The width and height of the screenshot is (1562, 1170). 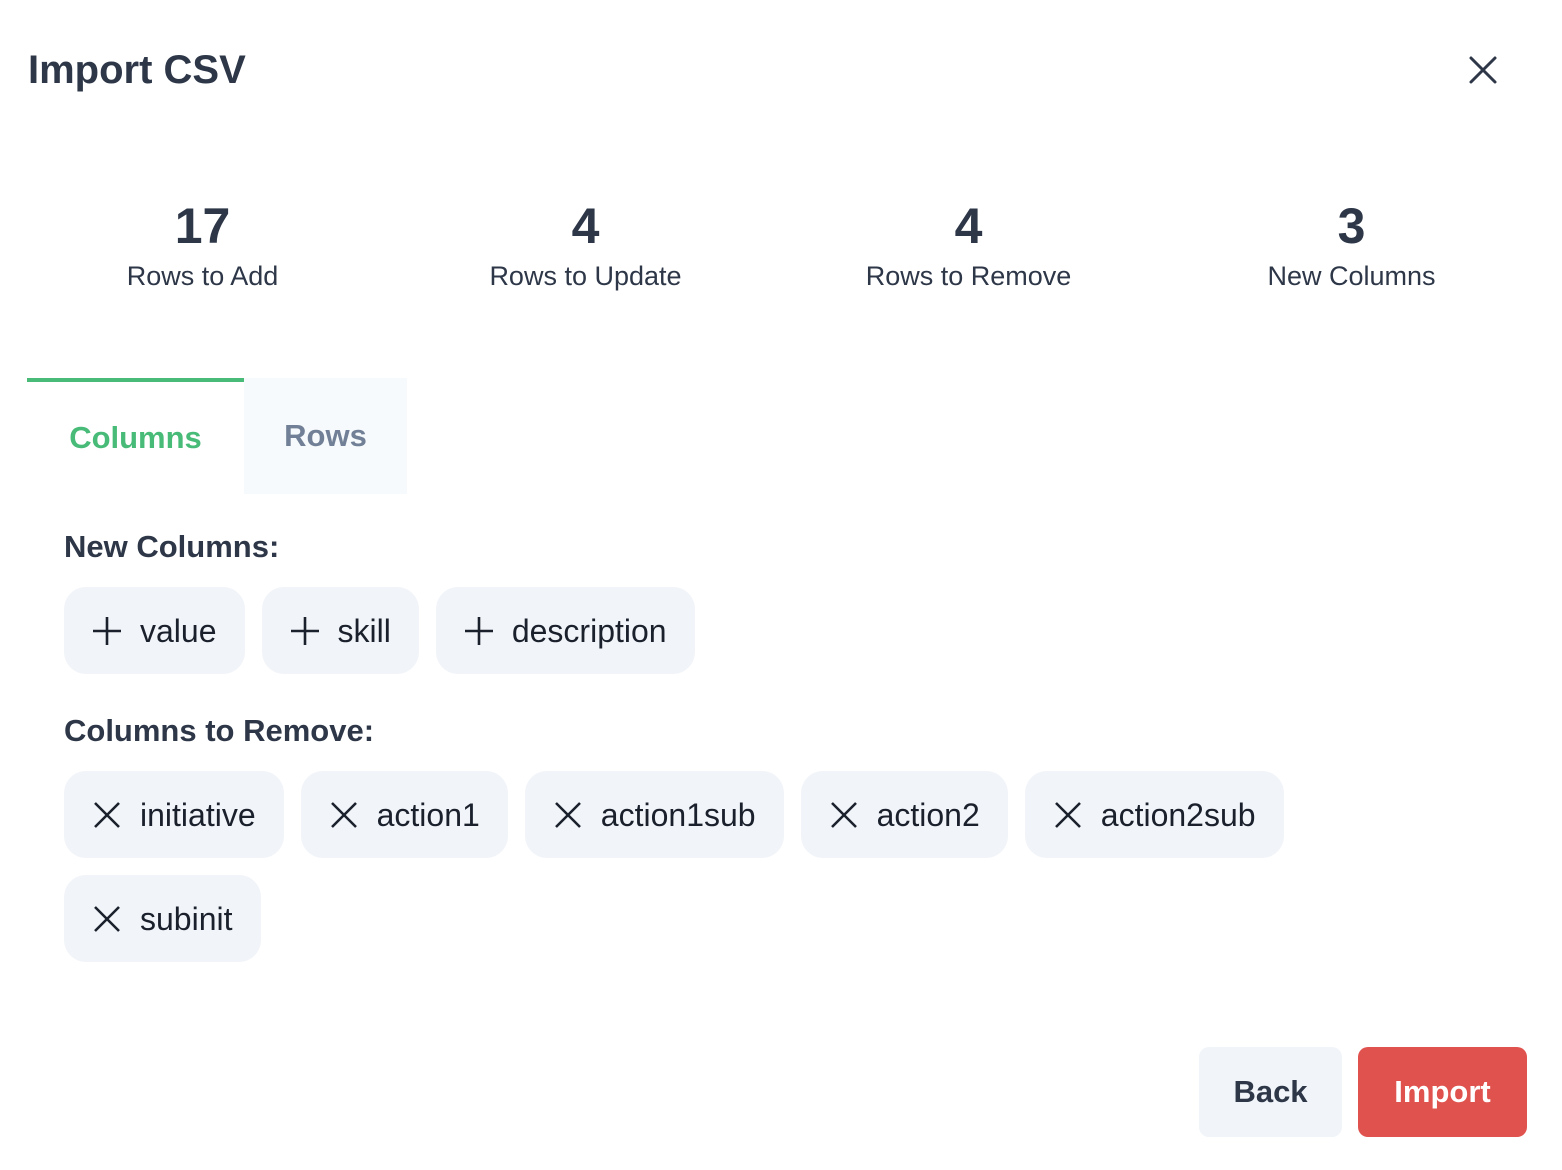 I want to click on new-columns-heading: New Columns:, so click(x=172, y=546).